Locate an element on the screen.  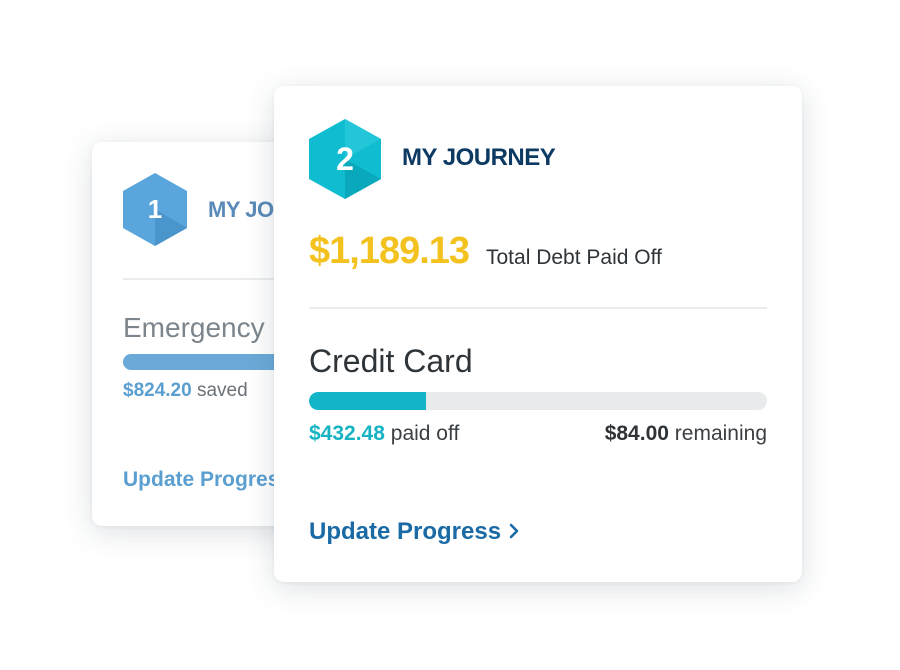
debt-progress-fill is located at coordinates (367, 401).